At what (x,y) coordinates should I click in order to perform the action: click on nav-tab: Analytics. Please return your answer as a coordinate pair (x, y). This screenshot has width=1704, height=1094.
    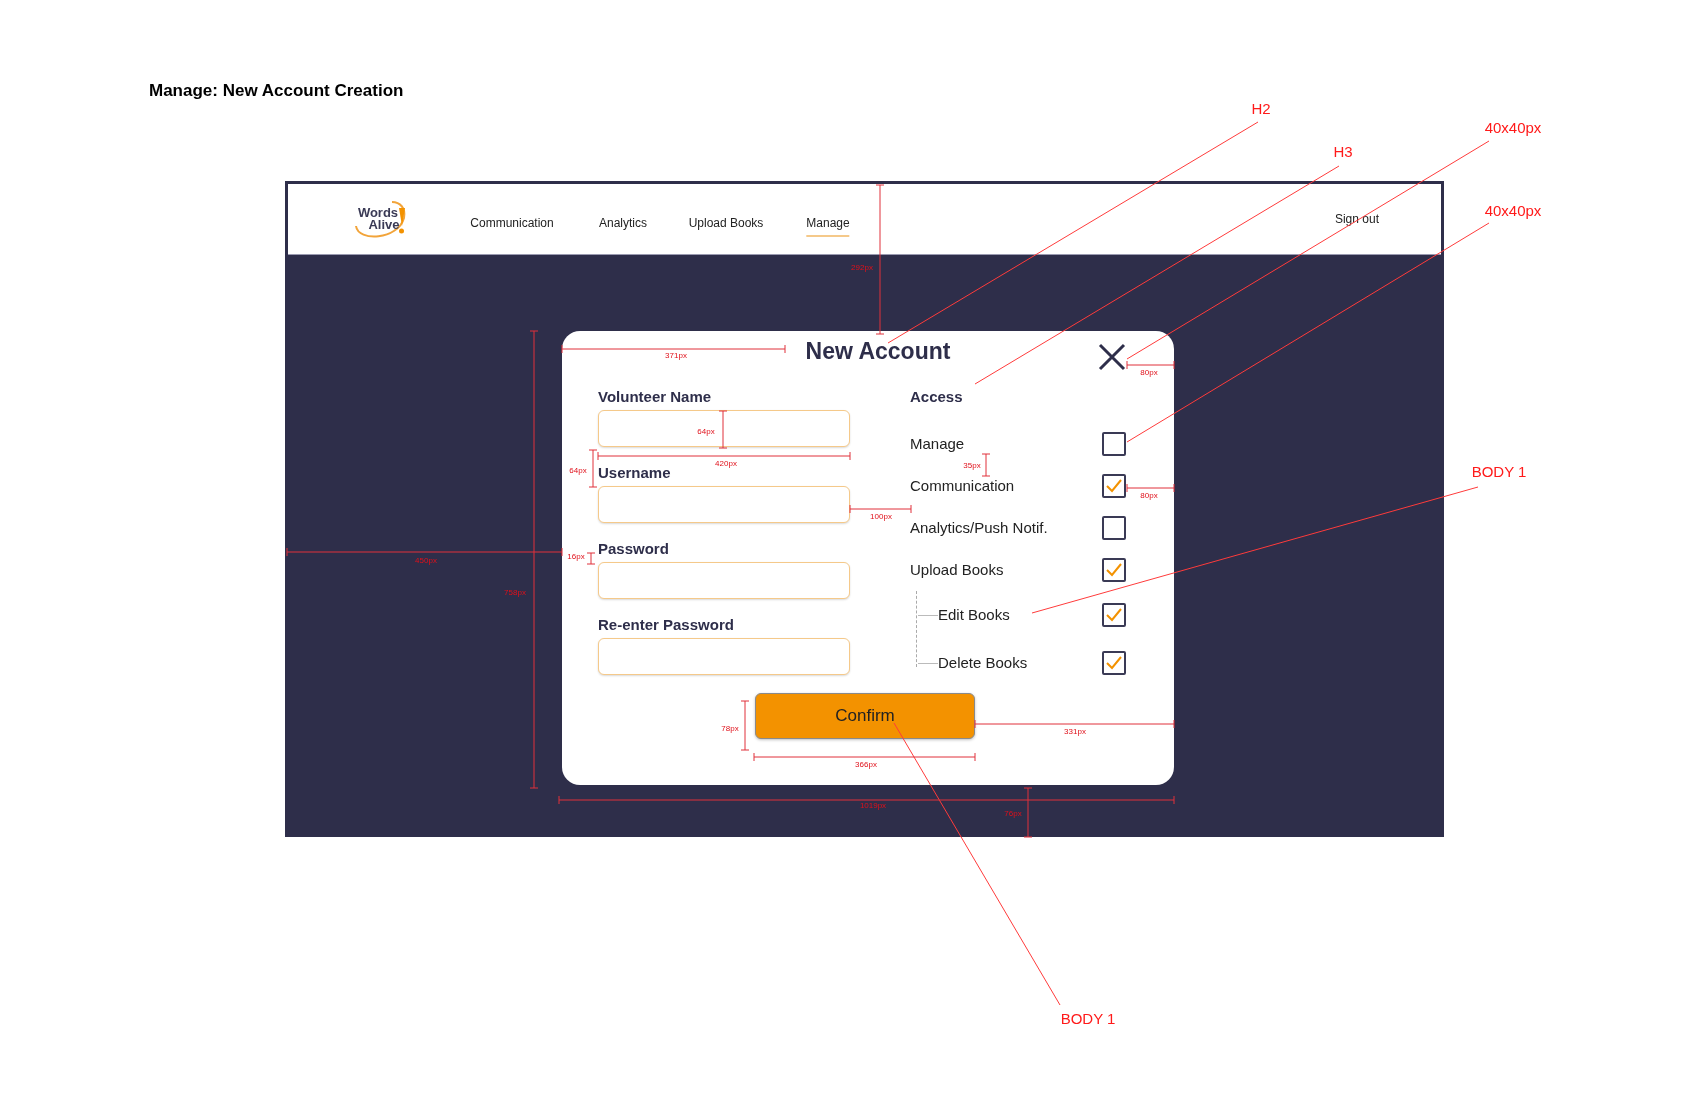
    Looking at the image, I should click on (623, 225).